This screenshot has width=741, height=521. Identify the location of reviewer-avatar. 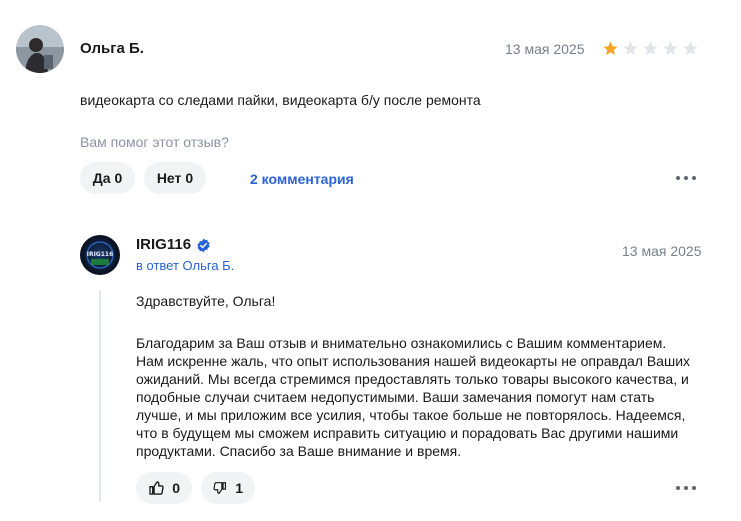
(40, 49).